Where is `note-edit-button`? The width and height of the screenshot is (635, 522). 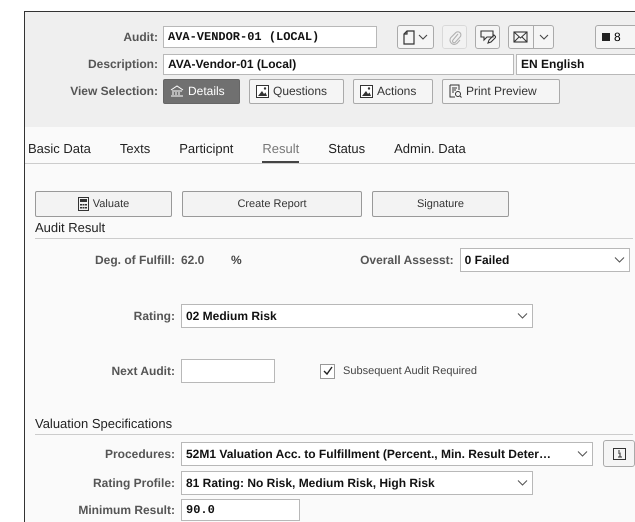
note-edit-button is located at coordinates (487, 37).